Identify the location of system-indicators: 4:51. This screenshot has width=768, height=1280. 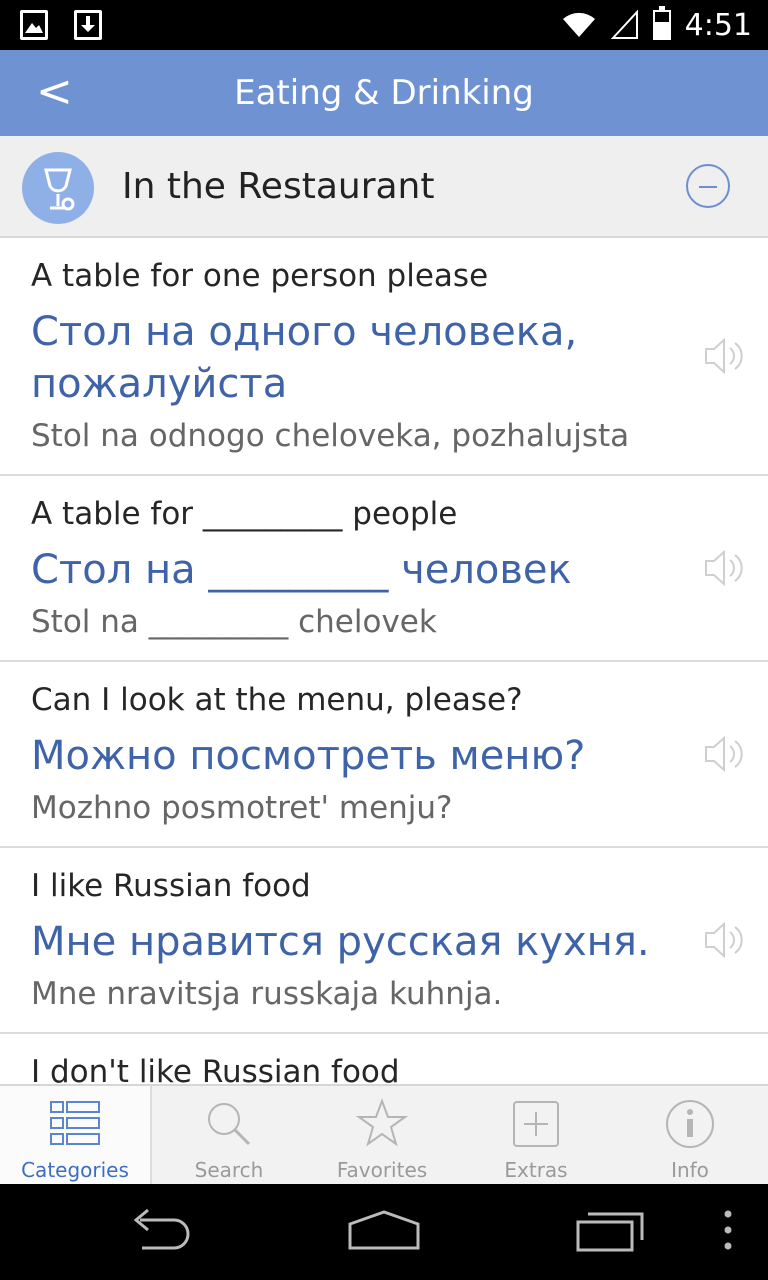
(656, 25).